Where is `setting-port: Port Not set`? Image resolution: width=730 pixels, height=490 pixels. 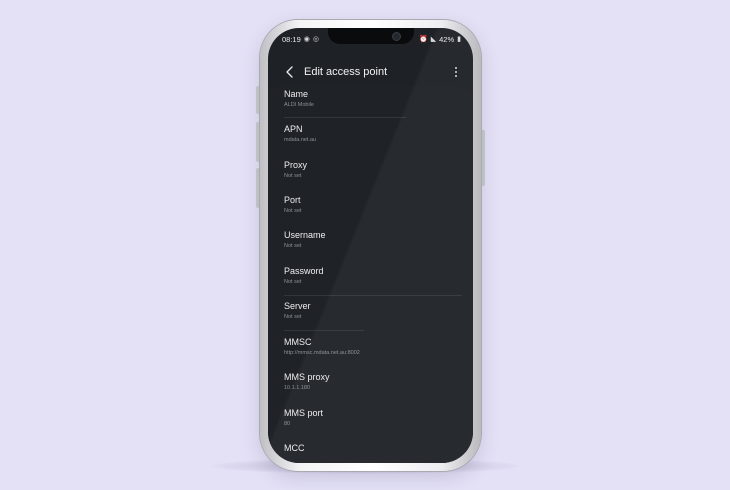 setting-port: Port Not set is located at coordinates (370, 209).